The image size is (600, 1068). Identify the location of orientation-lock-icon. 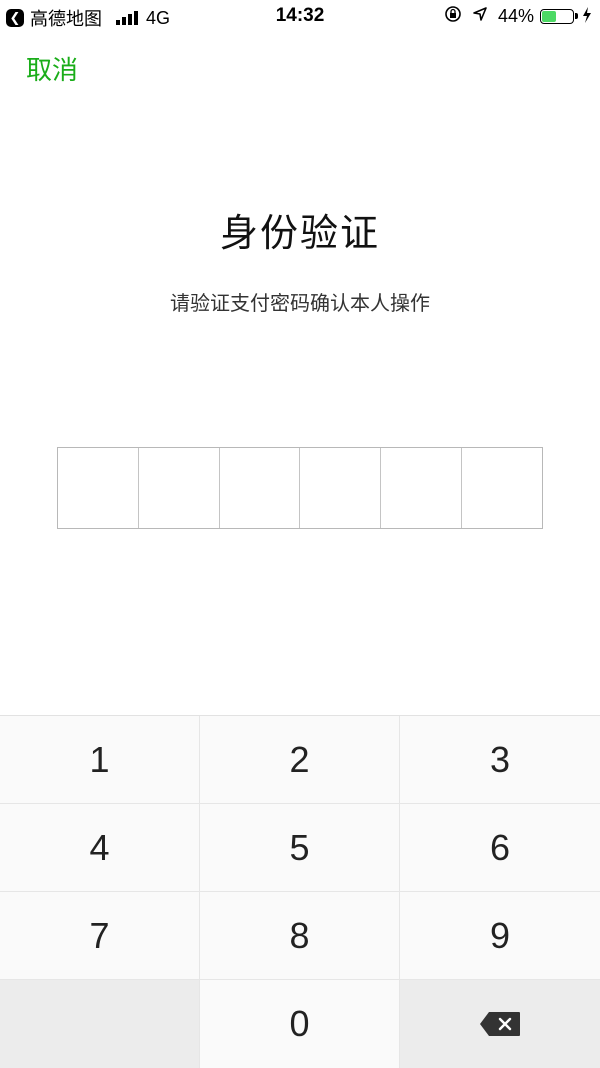
(453, 16).